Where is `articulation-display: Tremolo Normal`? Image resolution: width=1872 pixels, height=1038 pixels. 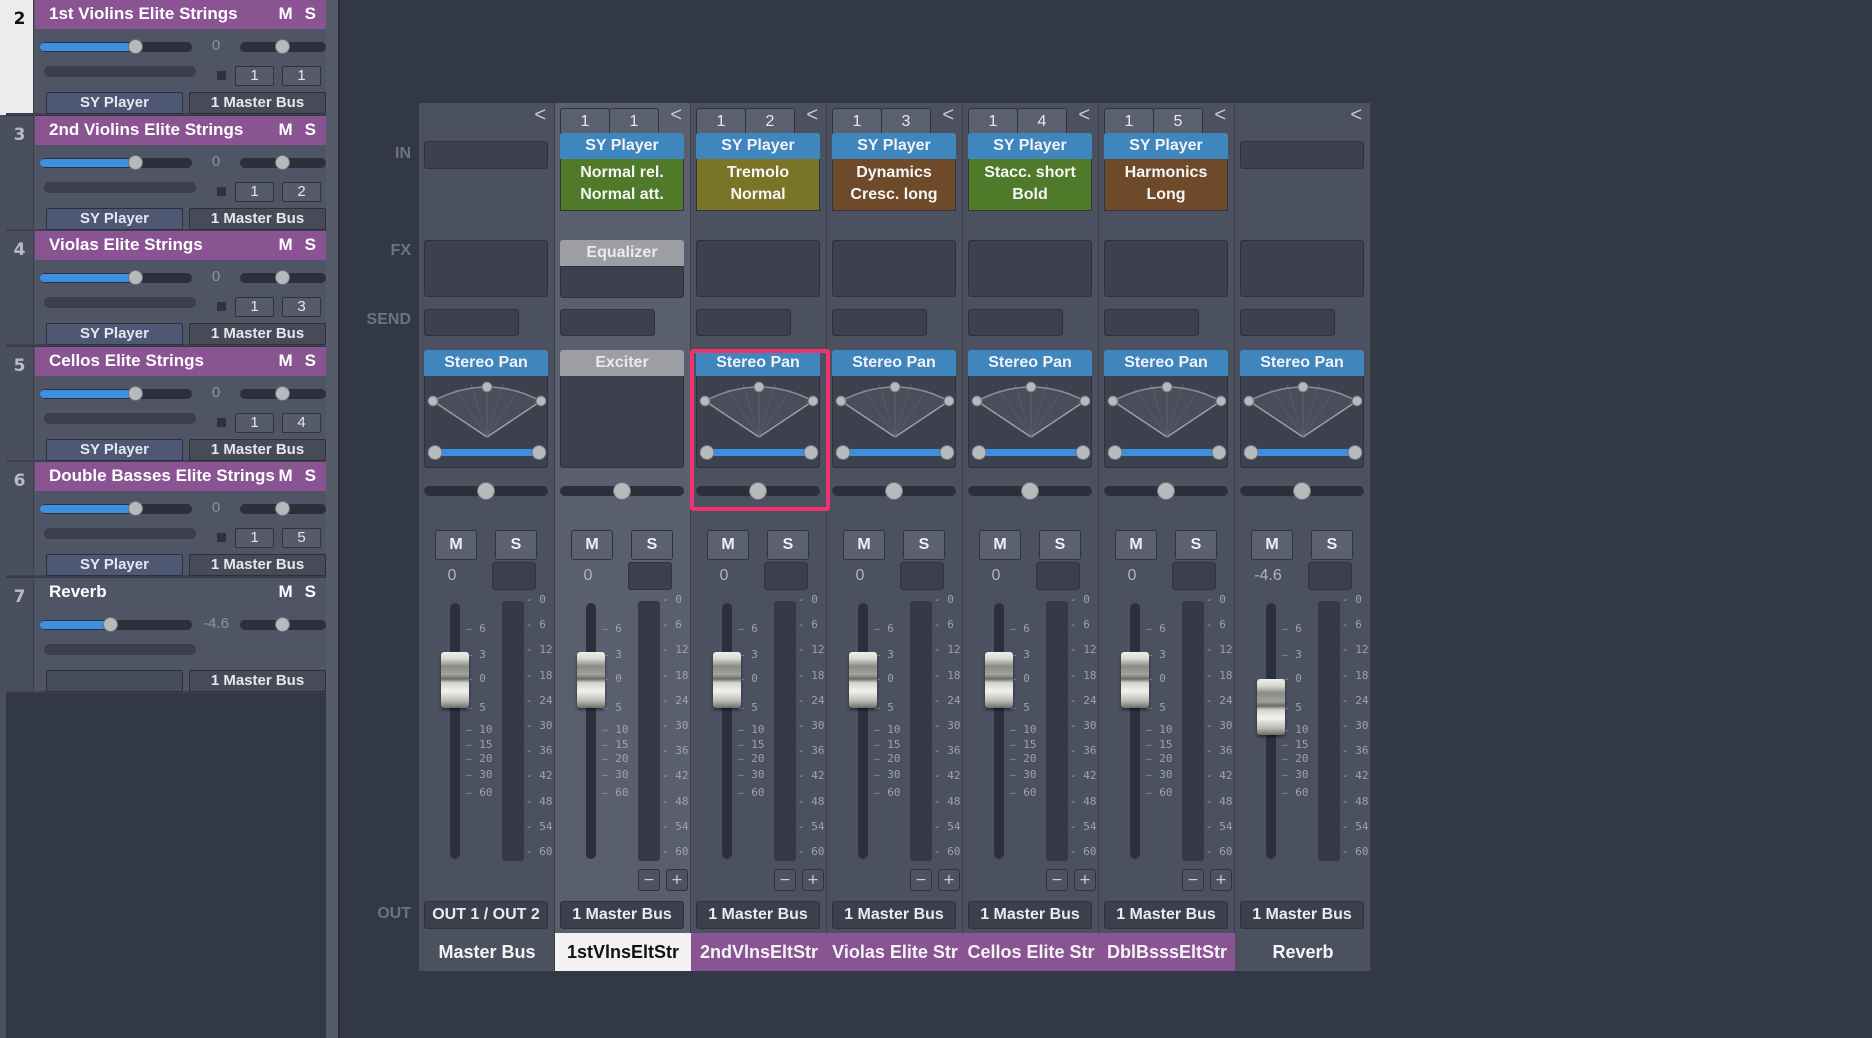
articulation-display: Tremolo Normal is located at coordinates (758, 185).